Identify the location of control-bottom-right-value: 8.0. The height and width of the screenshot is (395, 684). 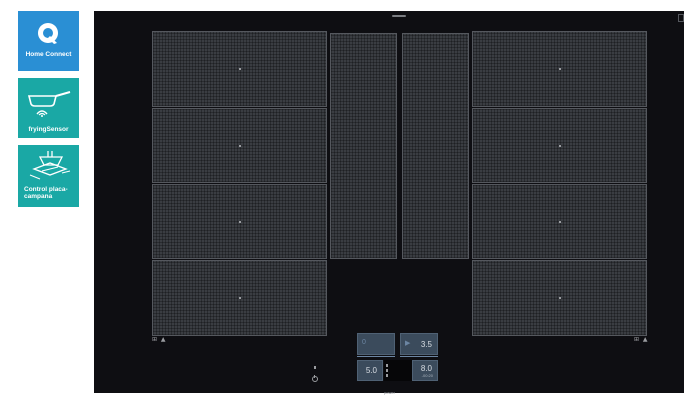
(426, 368).